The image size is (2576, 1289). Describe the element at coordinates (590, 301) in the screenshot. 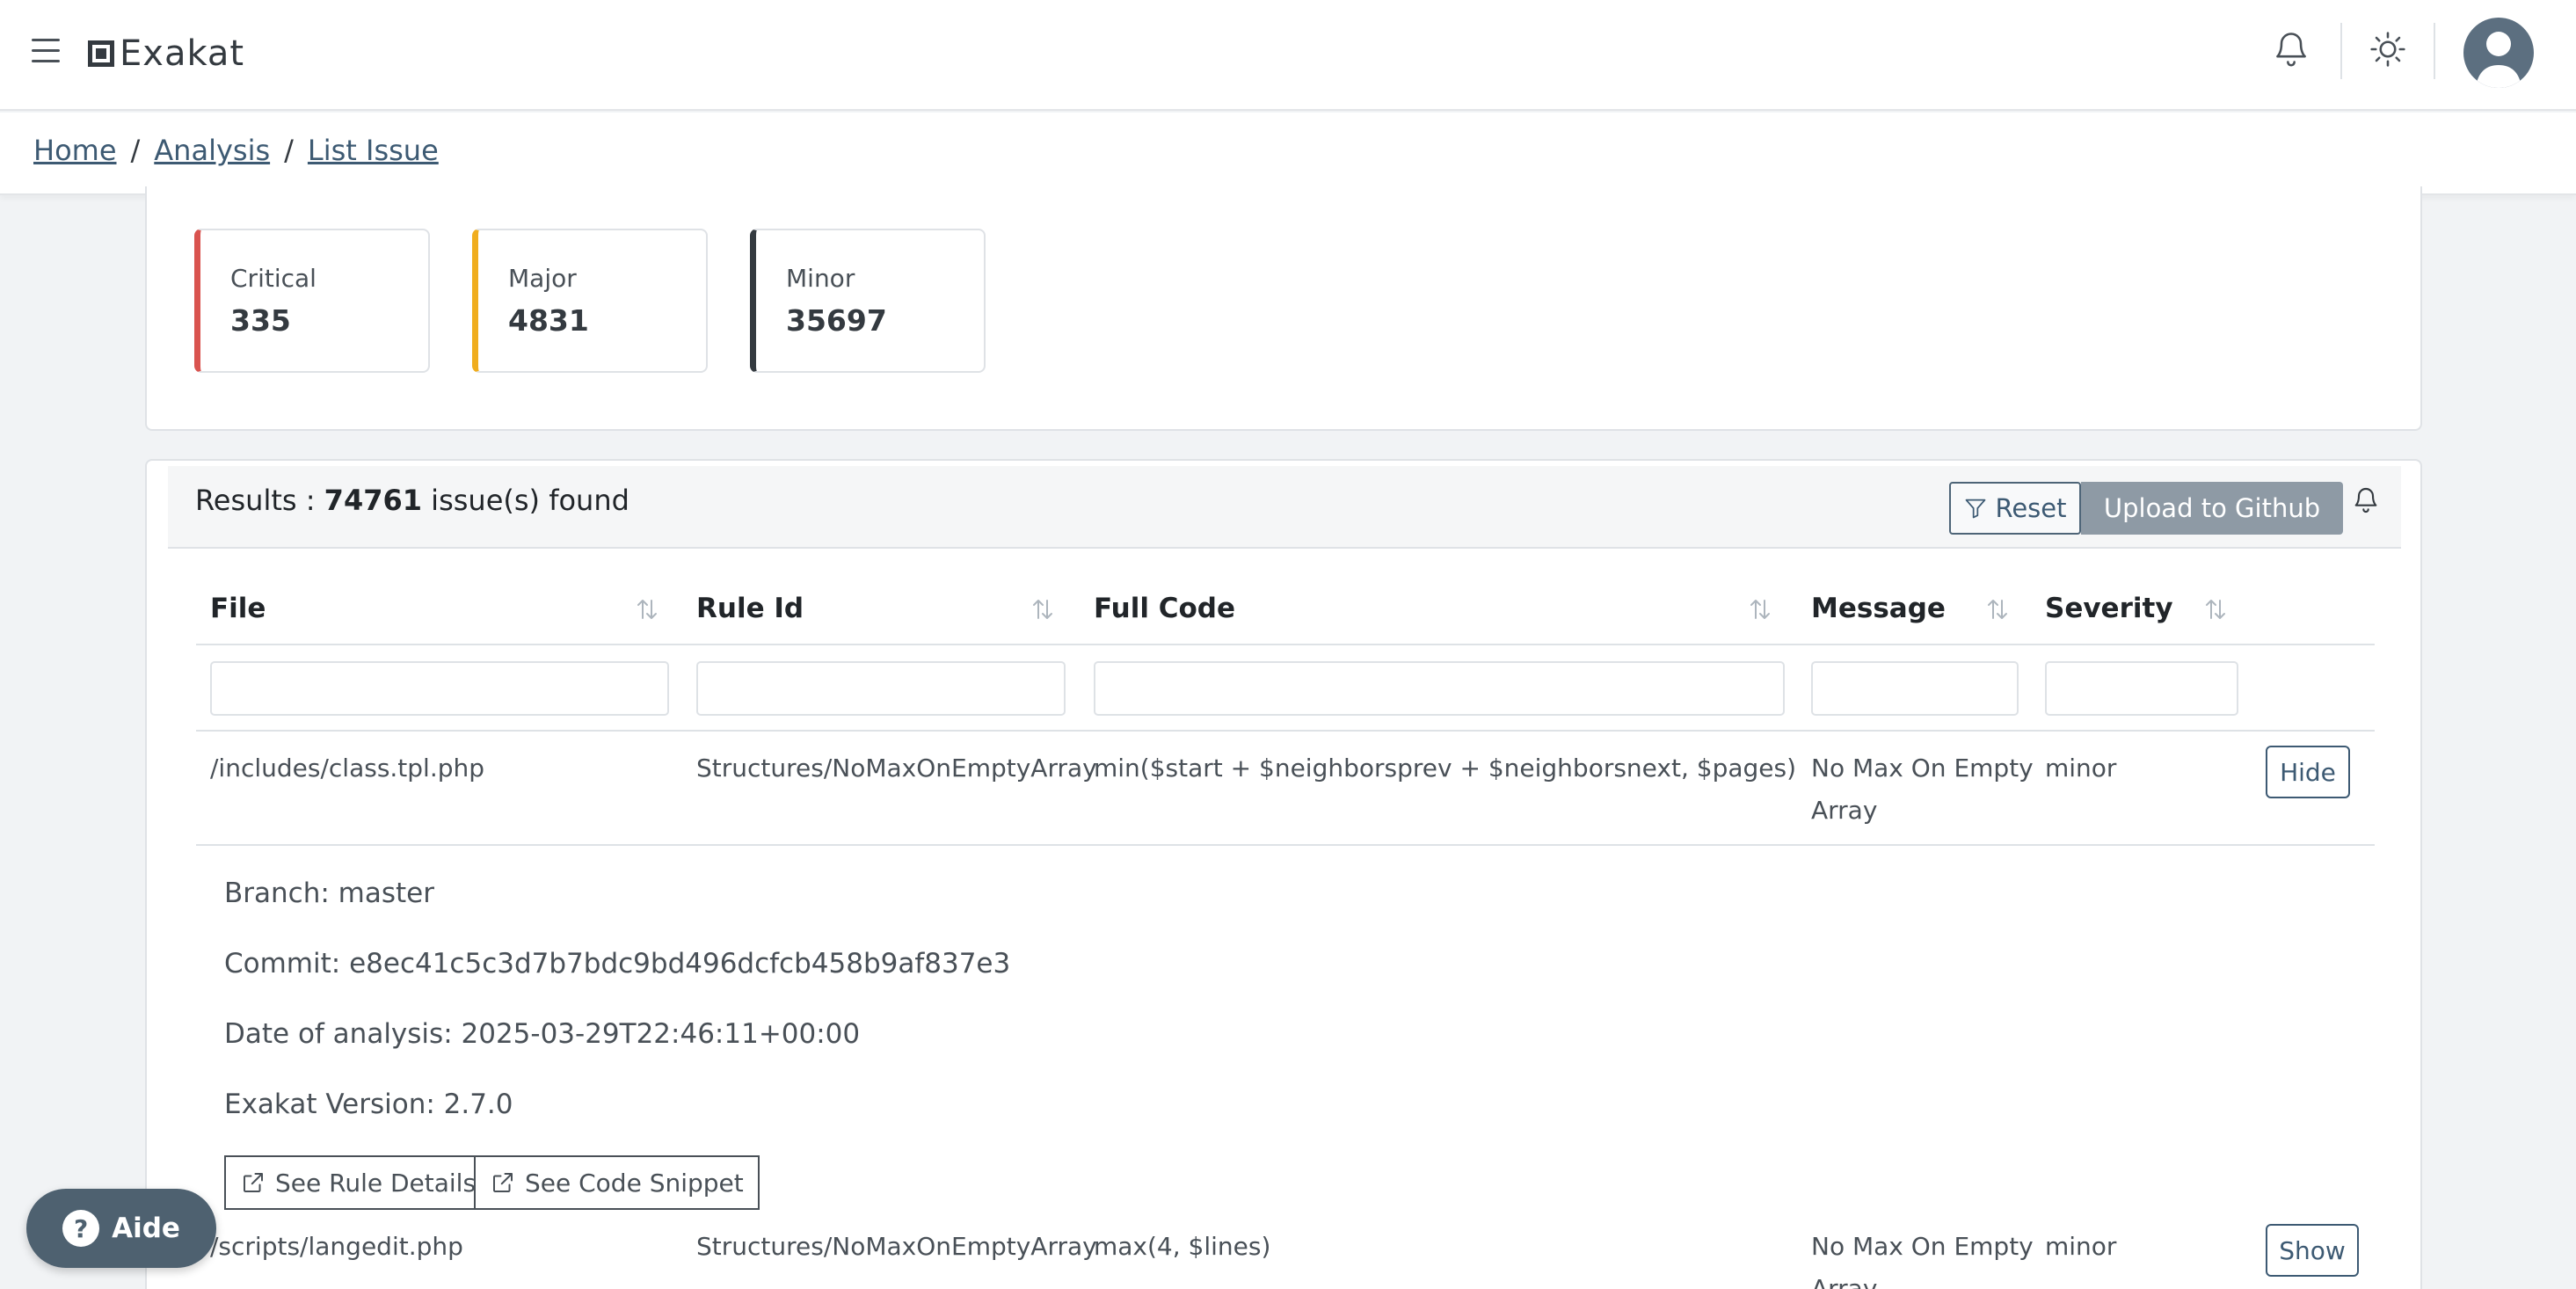

I see `stat-major: Major 4831` at that location.